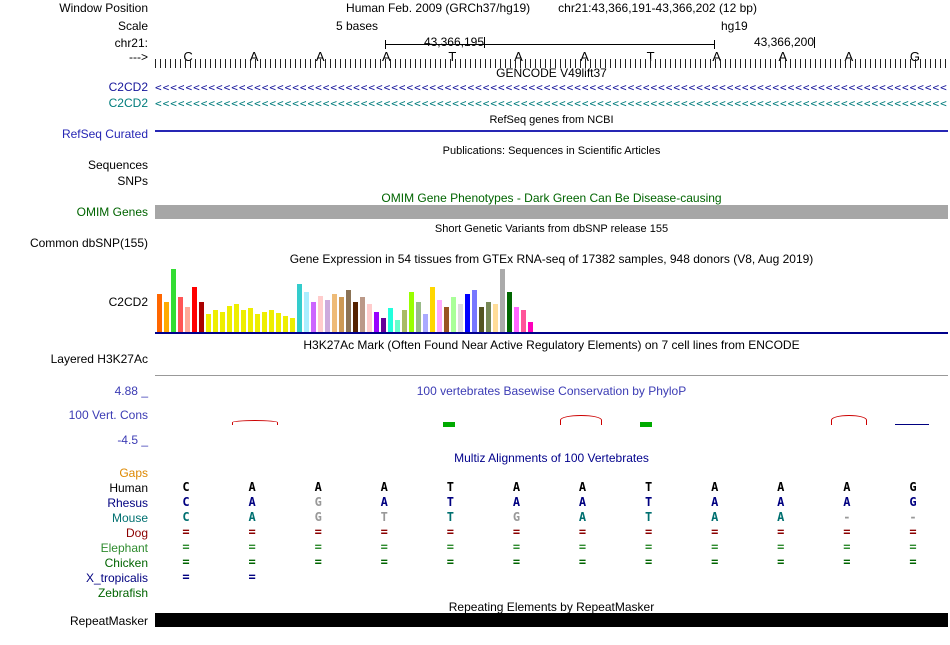 The image size is (950, 645). What do you see at coordinates (124, 547) in the screenshot?
I see `species-label: Elephant` at bounding box center [124, 547].